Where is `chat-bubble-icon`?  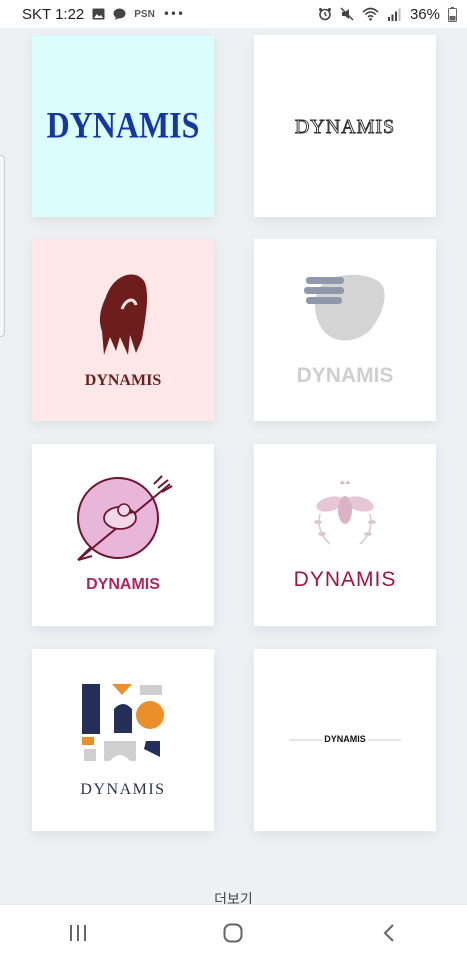
chat-bubble-icon is located at coordinates (119, 14).